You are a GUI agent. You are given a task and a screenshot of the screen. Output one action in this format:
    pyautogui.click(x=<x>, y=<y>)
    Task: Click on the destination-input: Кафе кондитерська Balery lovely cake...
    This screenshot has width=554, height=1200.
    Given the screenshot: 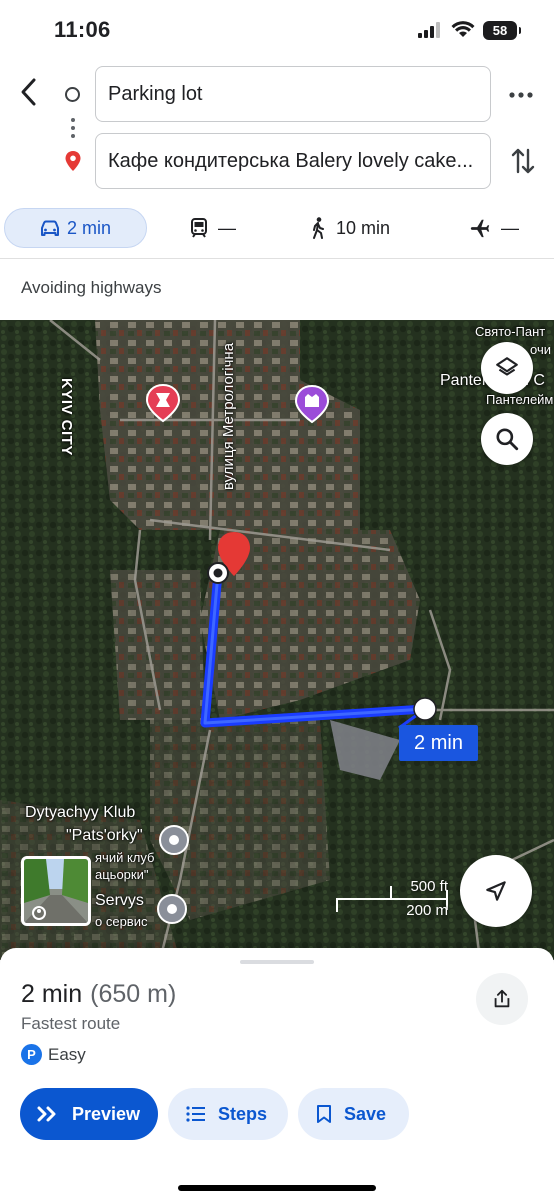 What is the action you would take?
    pyautogui.click(x=293, y=161)
    